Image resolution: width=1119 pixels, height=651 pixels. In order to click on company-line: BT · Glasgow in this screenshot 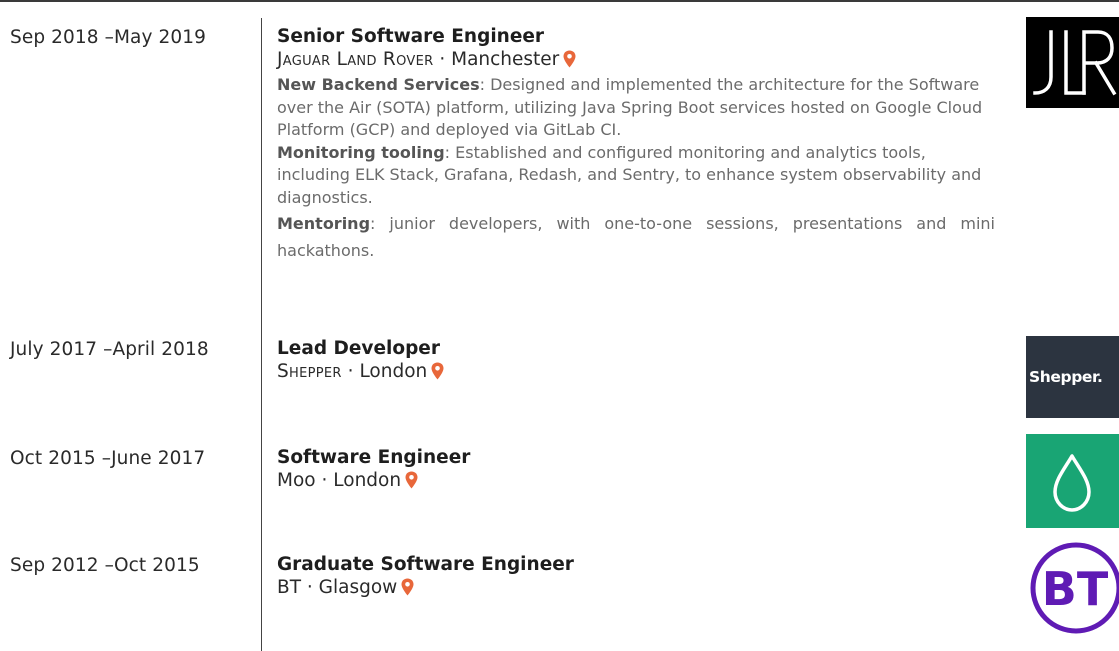, I will do `click(636, 589)`.